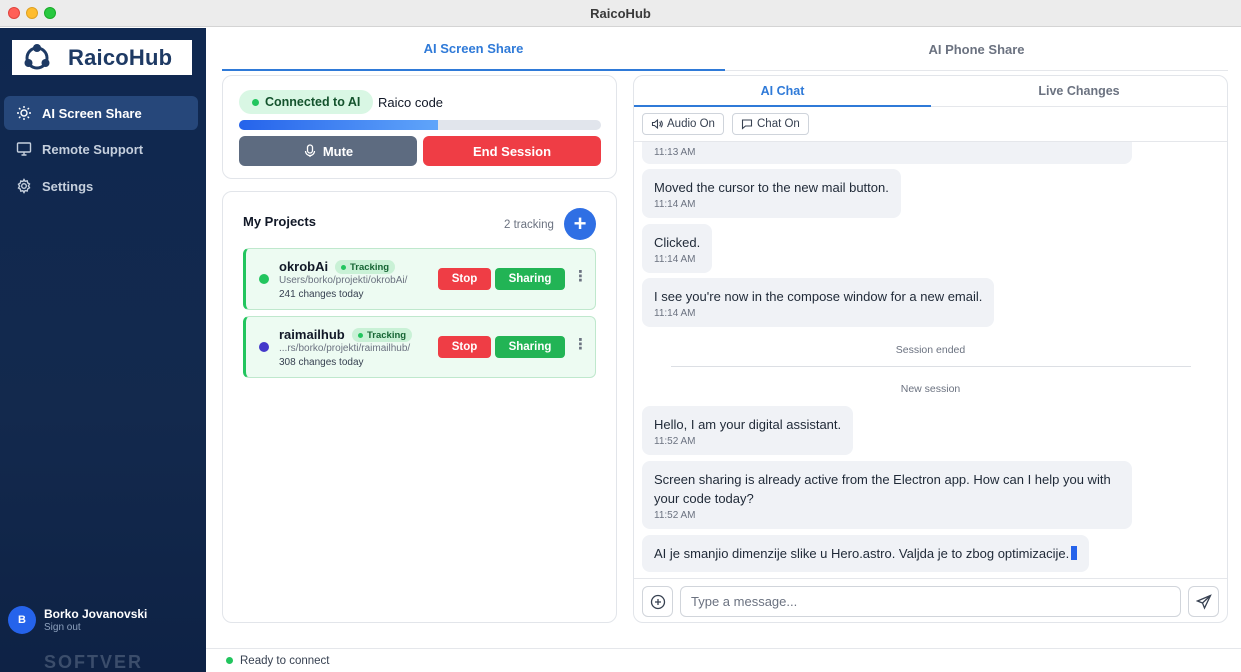  What do you see at coordinates (345, 348) in the screenshot?
I see `project-path: ...rs/borko/projekti/raimailhub/` at bounding box center [345, 348].